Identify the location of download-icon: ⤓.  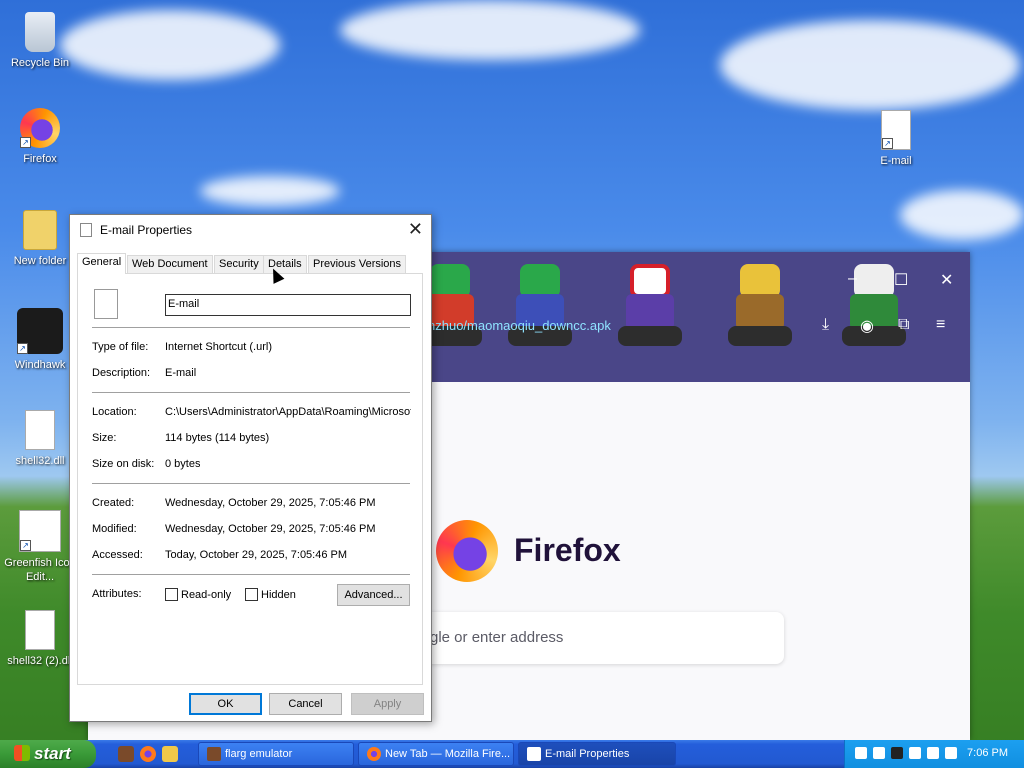
(825, 325).